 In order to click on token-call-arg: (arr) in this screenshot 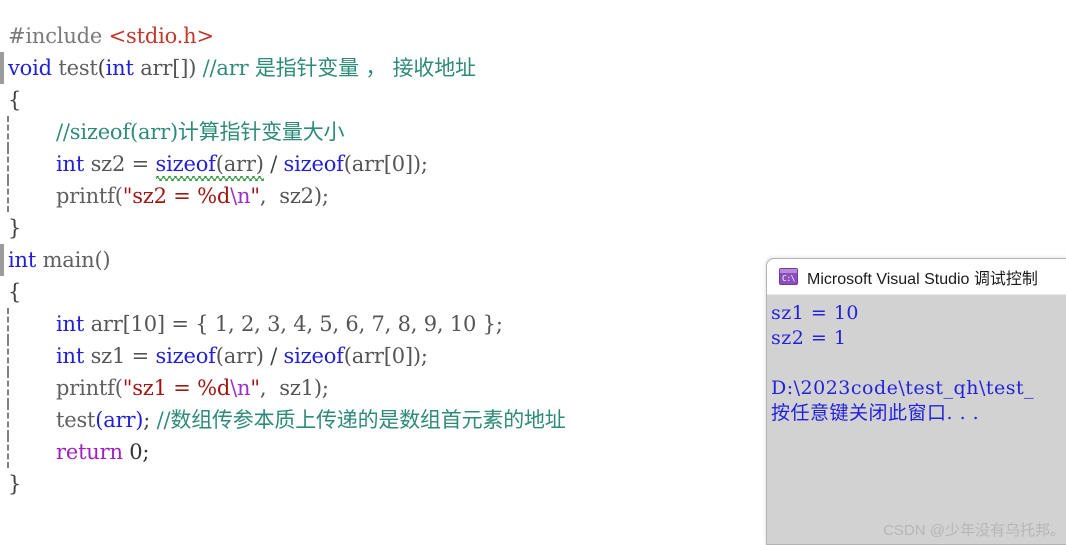, I will do `click(119, 420)`.